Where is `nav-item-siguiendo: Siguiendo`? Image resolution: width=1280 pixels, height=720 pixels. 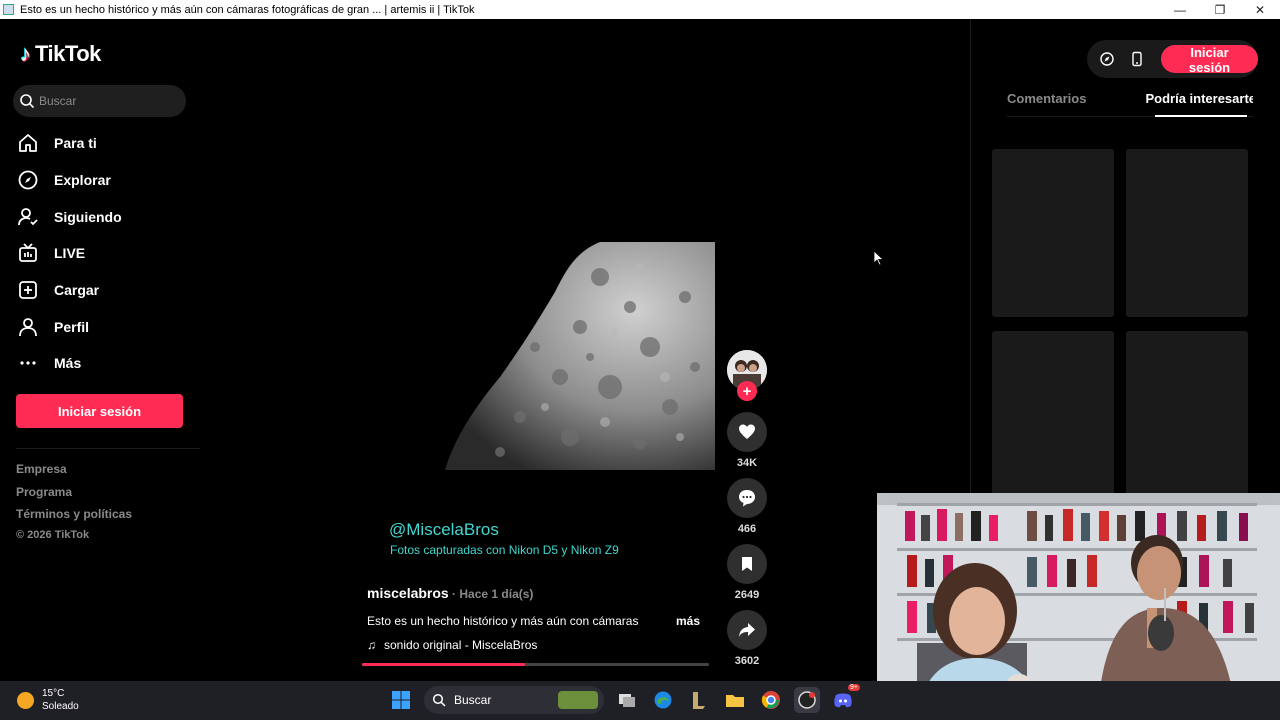
nav-item-siguiendo: Siguiendo is located at coordinates (69, 216).